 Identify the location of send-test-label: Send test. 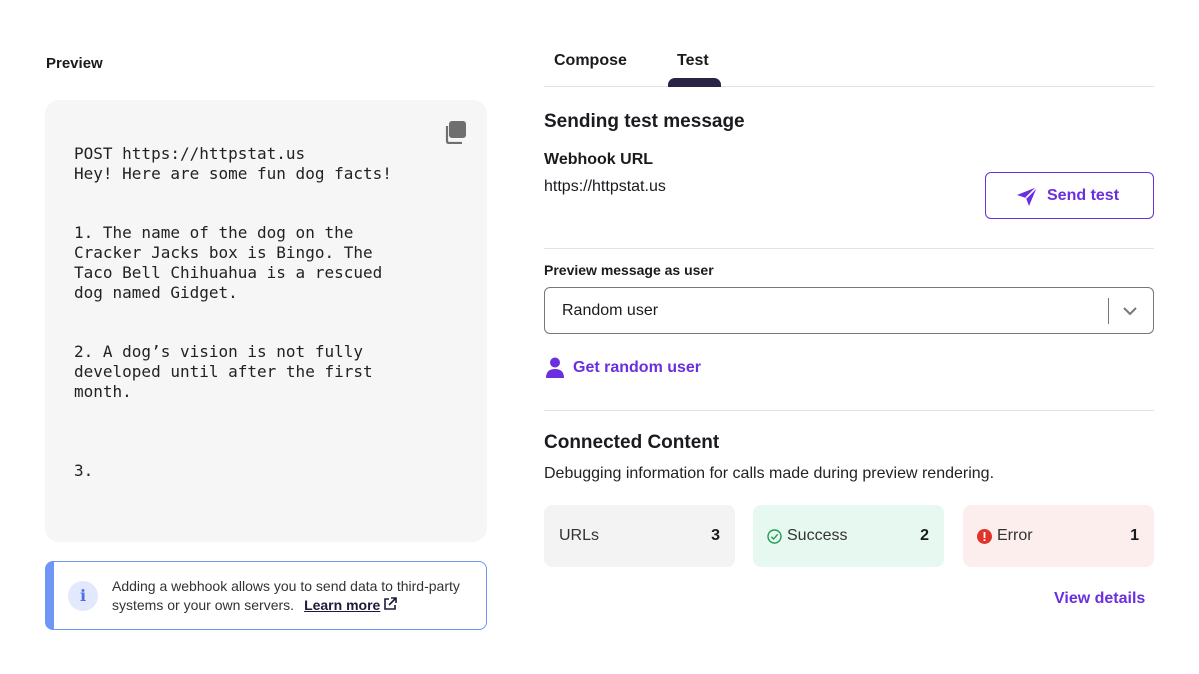
(1083, 195).